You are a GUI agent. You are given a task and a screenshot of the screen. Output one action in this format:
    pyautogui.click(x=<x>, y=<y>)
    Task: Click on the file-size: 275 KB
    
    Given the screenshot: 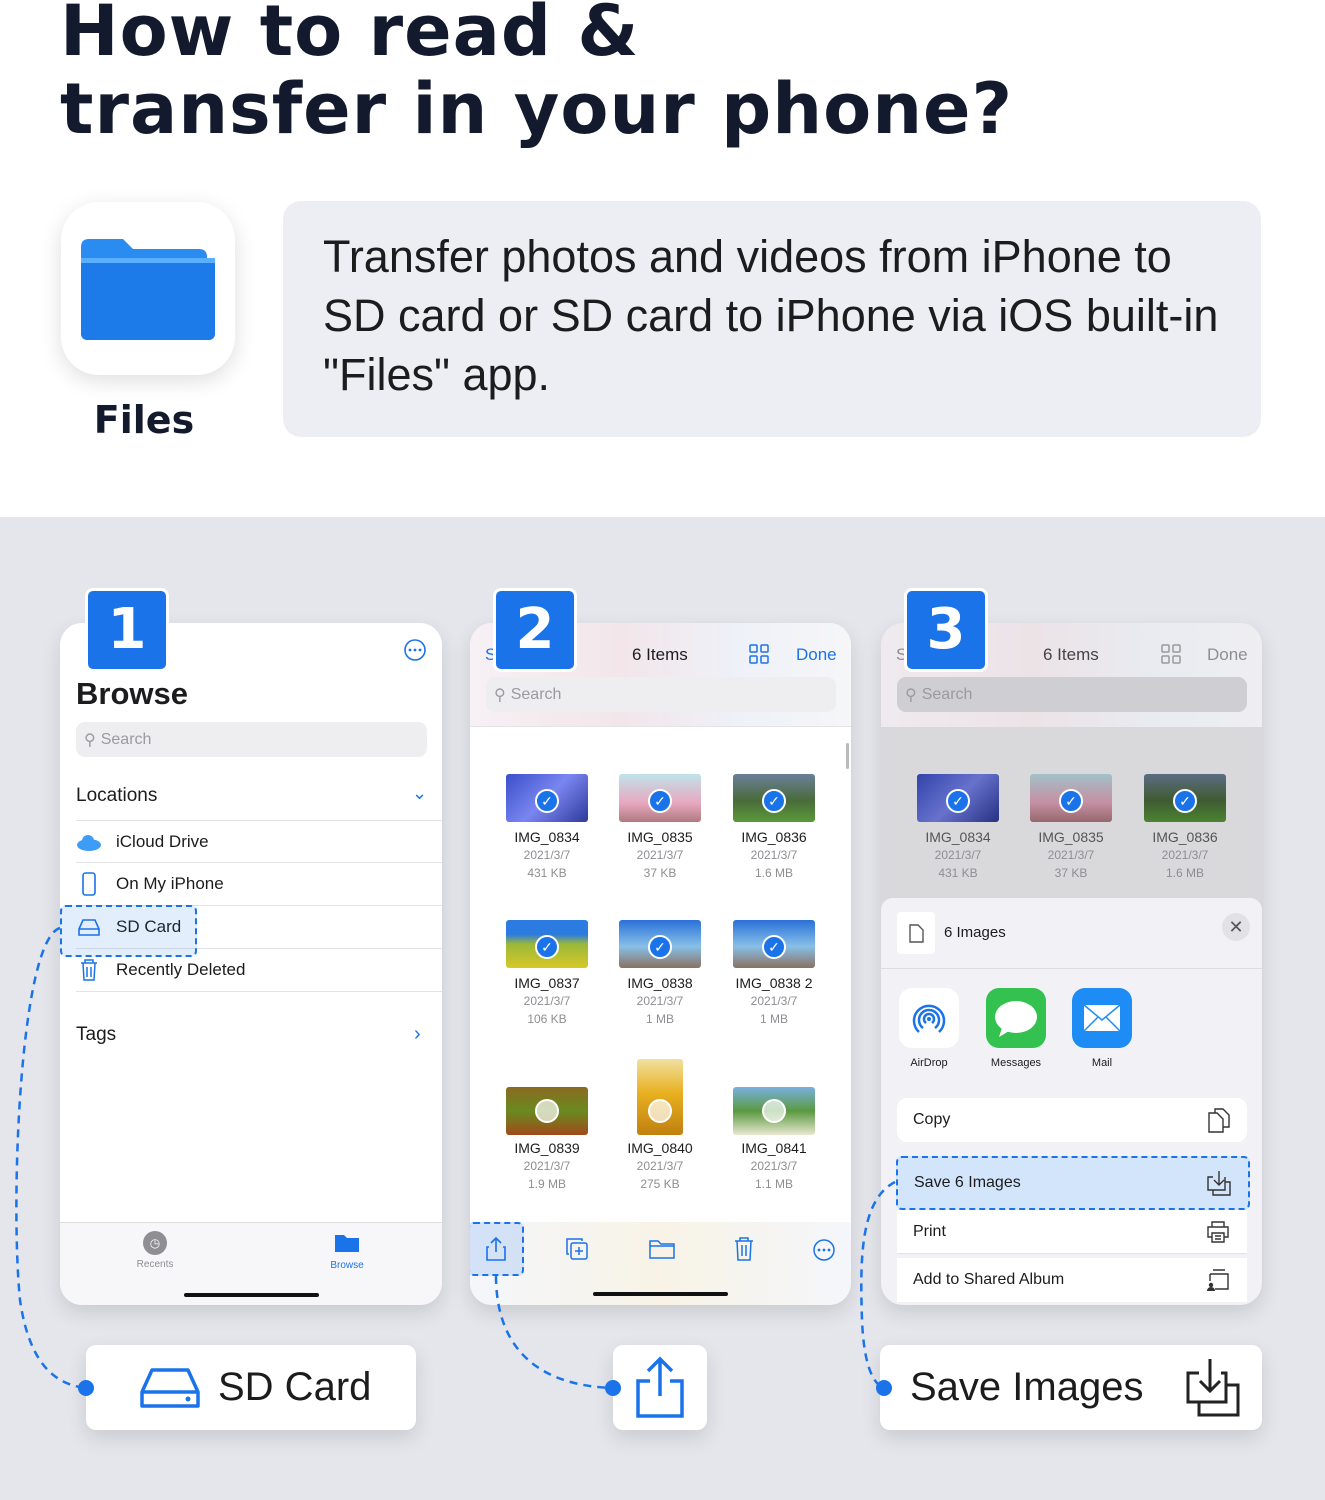 What is the action you would take?
    pyautogui.click(x=660, y=1184)
    